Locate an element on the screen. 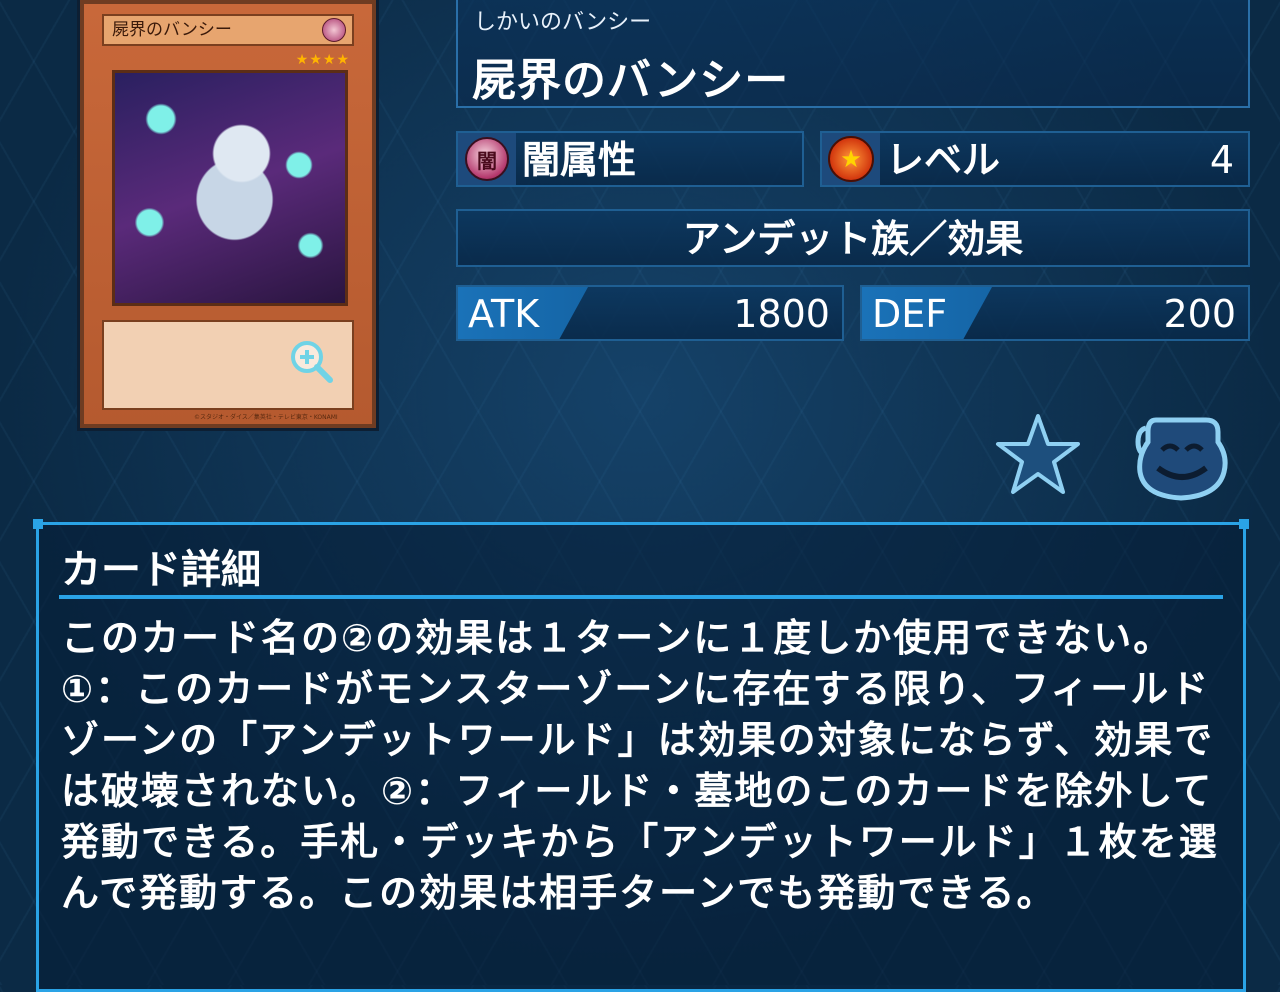 This screenshot has height=992, width=1280. type-panel: アンデット族／効果 is located at coordinates (853, 238).